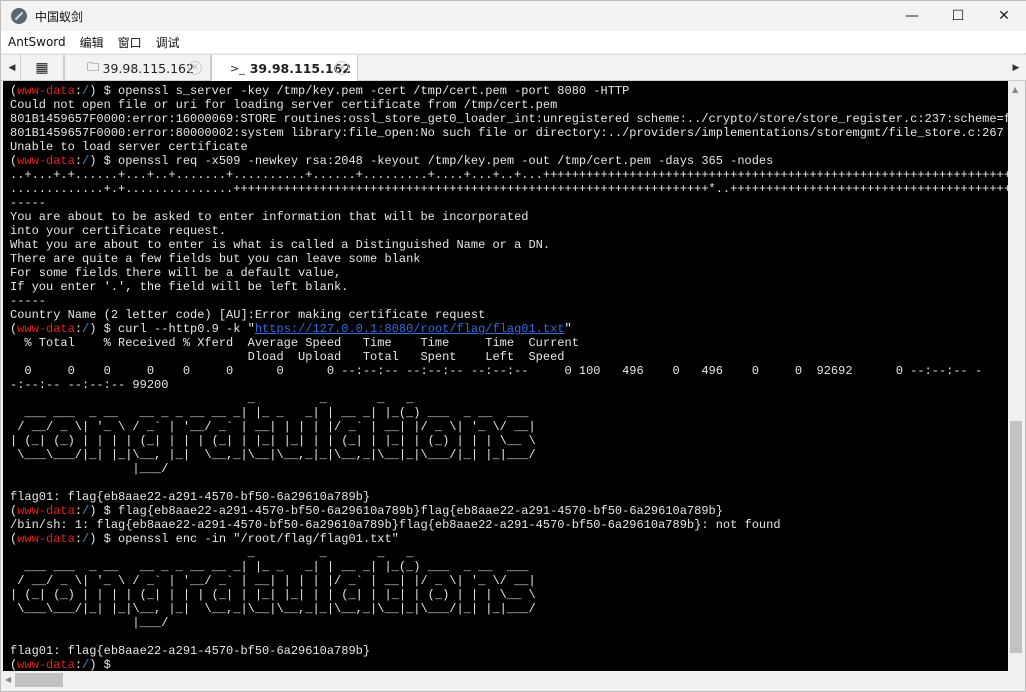  Describe the element at coordinates (509, 553) in the screenshot. I see `terminal-output-line: _ _ _ _` at that location.